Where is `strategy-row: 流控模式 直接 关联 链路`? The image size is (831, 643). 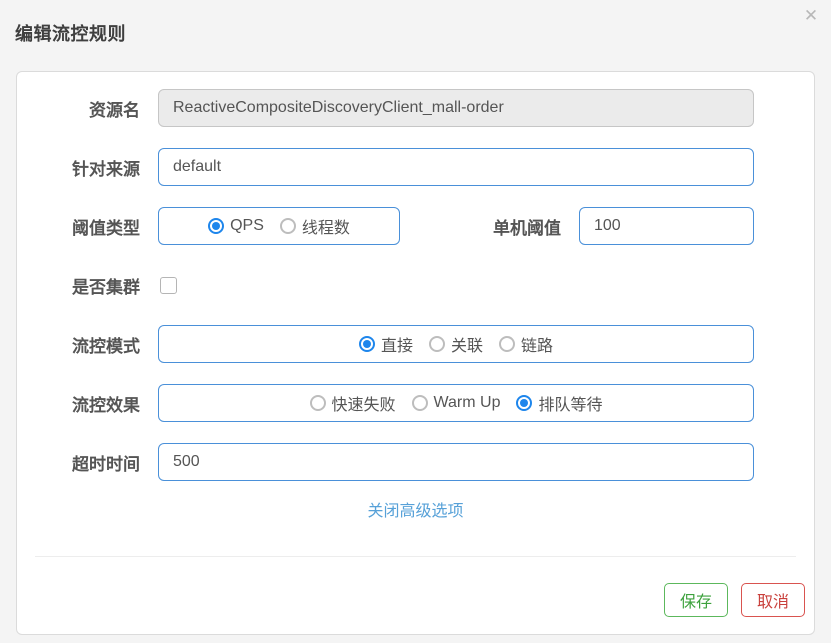
strategy-row: 流控模式 直接 关联 链路 is located at coordinates (395, 344).